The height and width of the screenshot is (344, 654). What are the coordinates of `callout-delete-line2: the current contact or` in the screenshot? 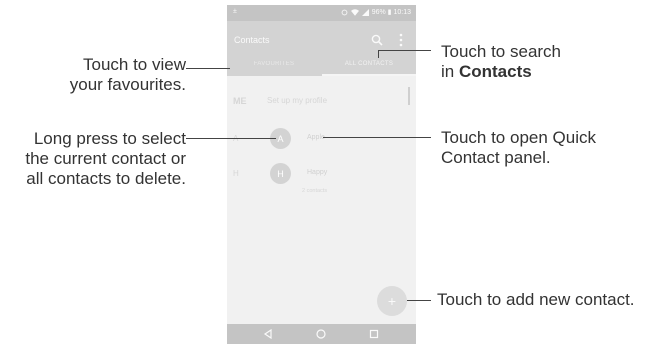 It's located at (105, 158).